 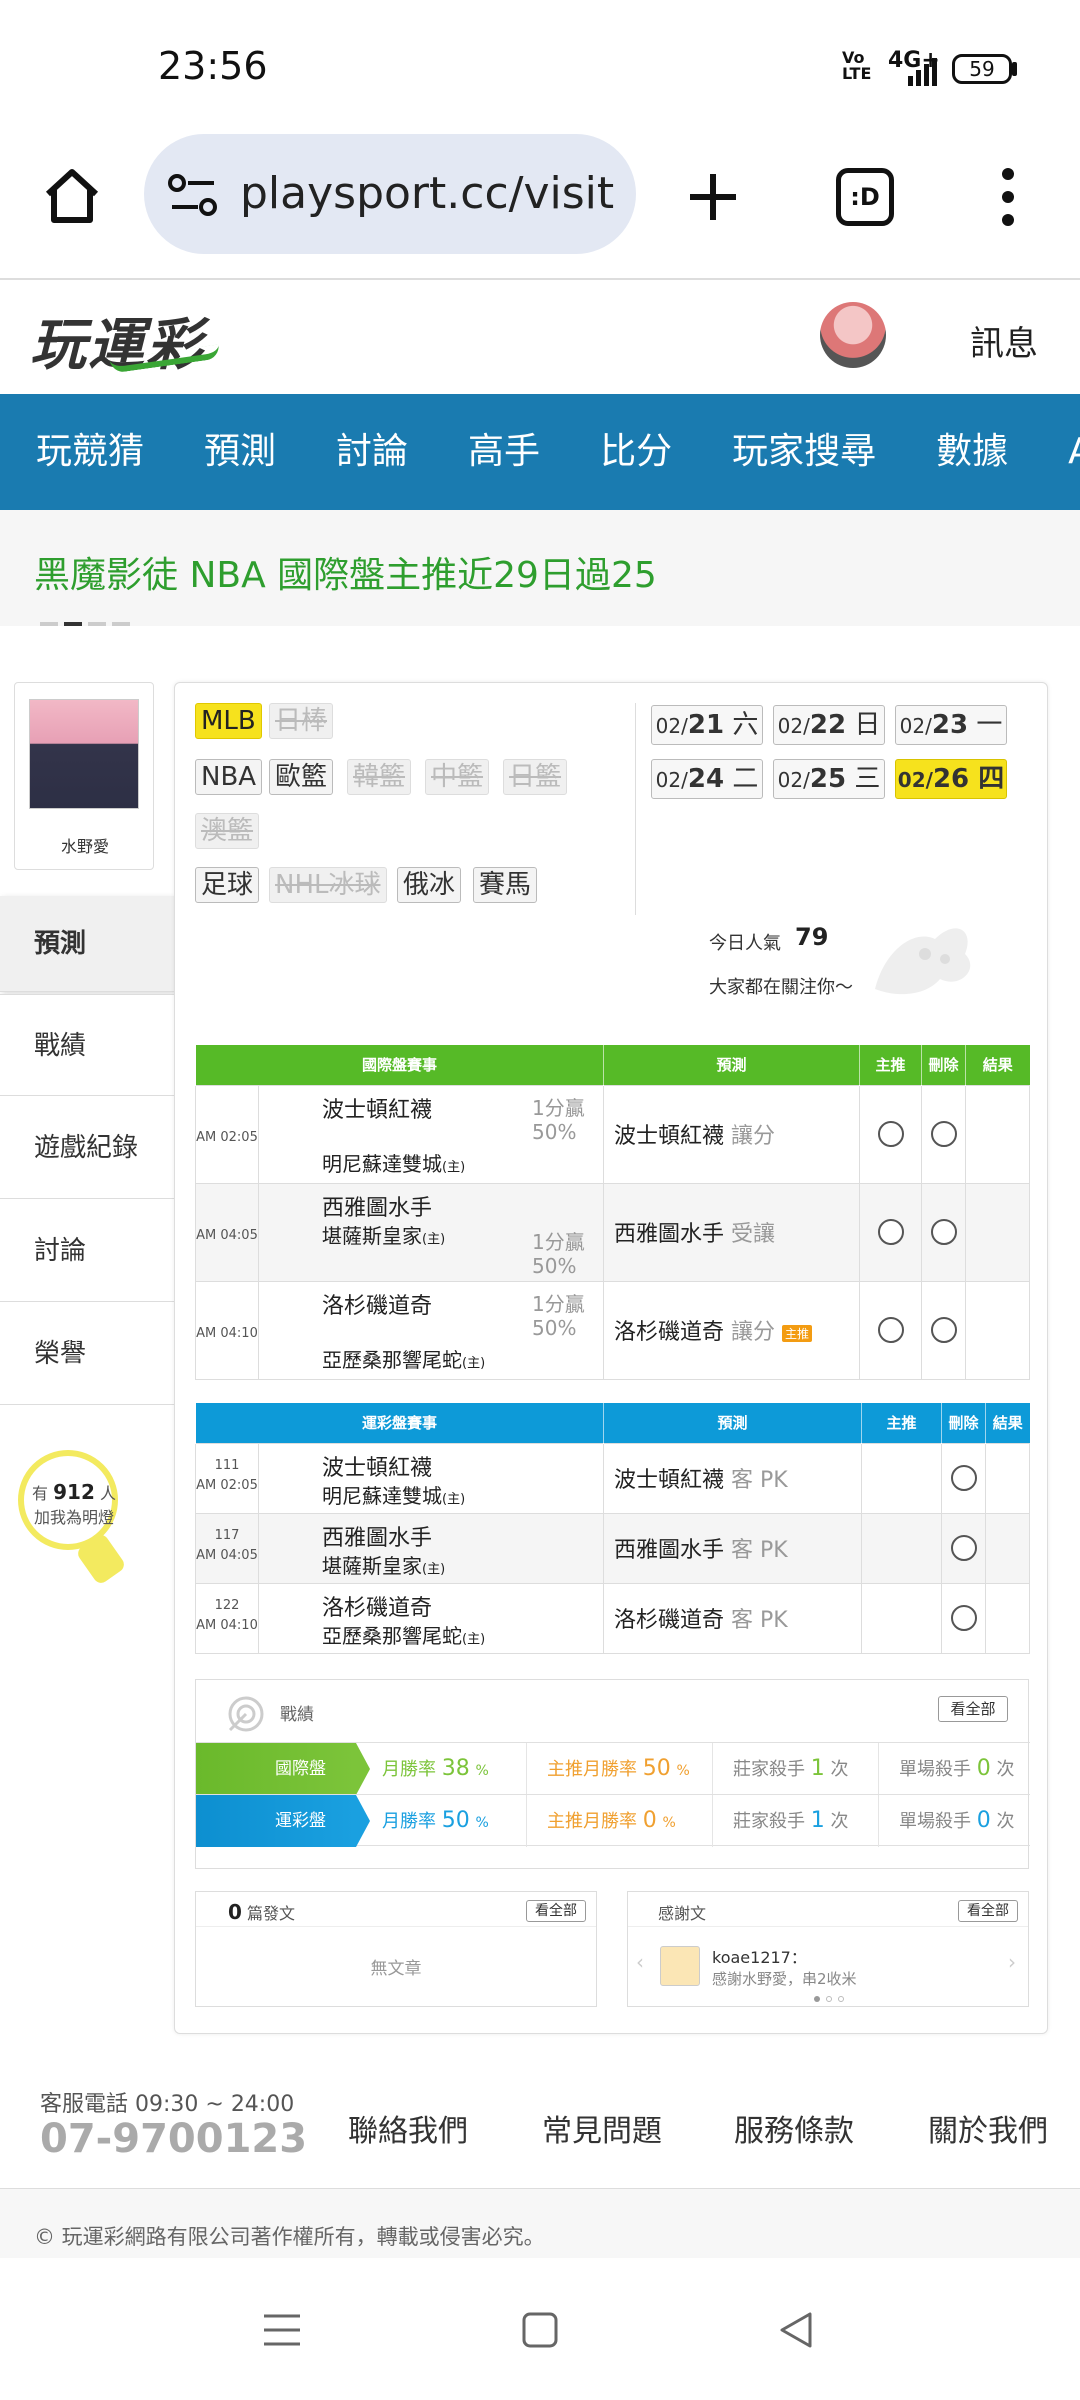 What do you see at coordinates (228, 721) in the screenshot?
I see `league-chip-mlb: MLB` at bounding box center [228, 721].